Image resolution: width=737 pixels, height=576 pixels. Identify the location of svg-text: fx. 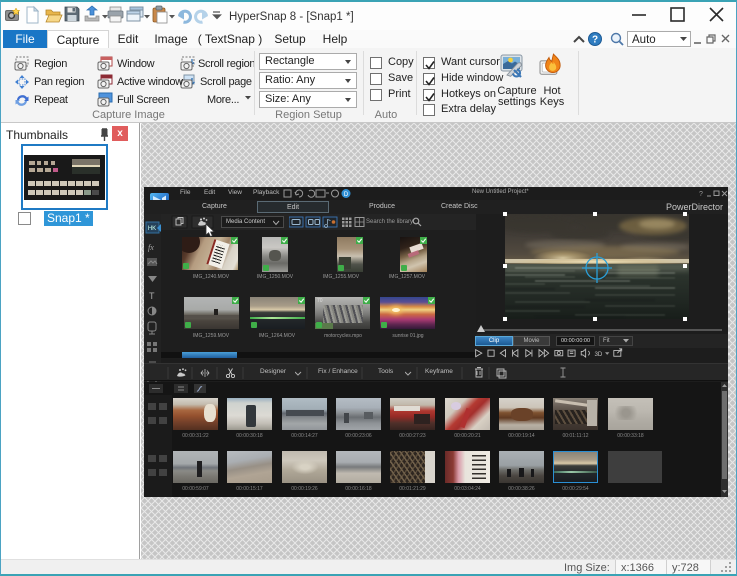
(151, 247).